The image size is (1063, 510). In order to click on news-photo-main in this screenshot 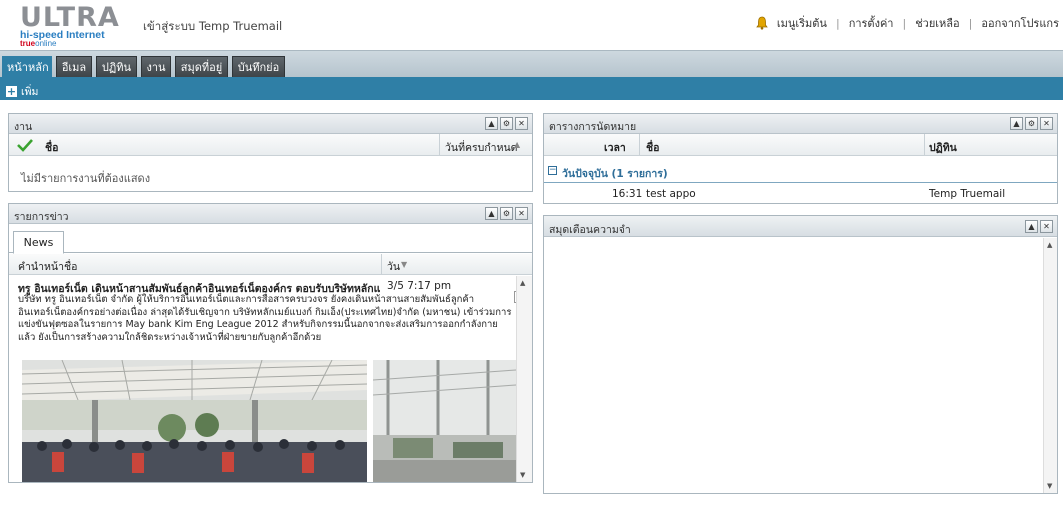, I will do `click(194, 421)`.